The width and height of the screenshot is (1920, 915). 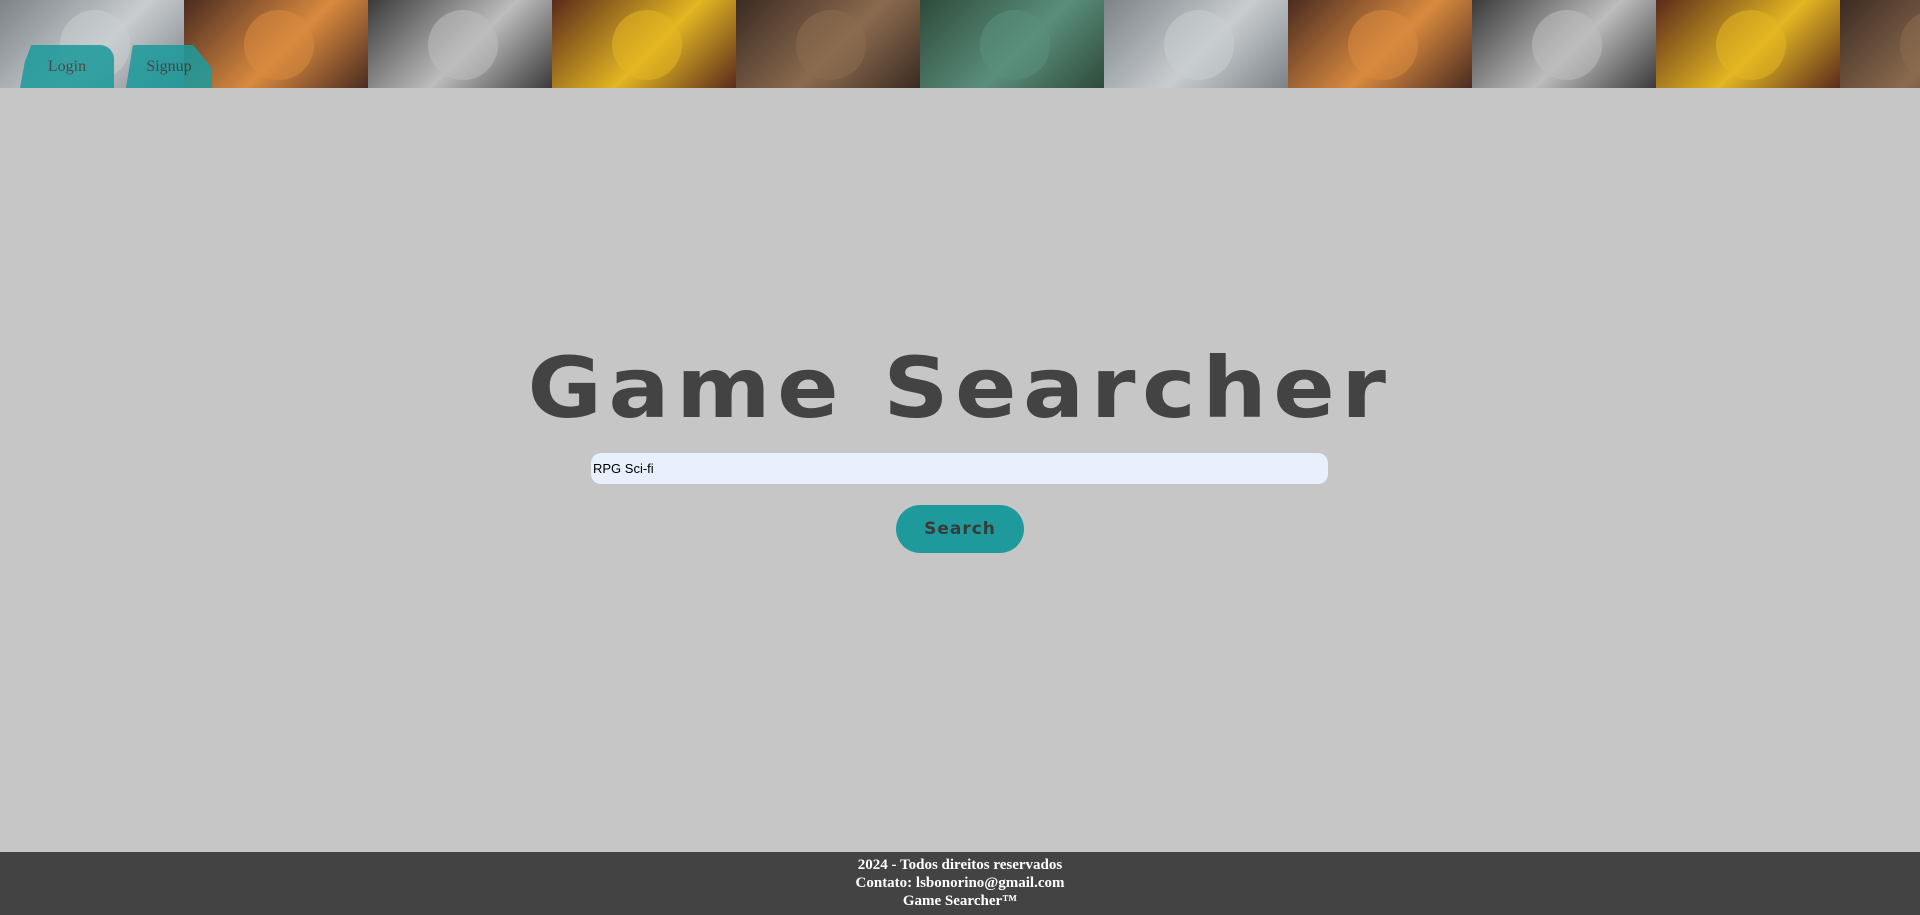 What do you see at coordinates (960, 901) in the screenshot?
I see `footer-brand: Game Searcher™` at bounding box center [960, 901].